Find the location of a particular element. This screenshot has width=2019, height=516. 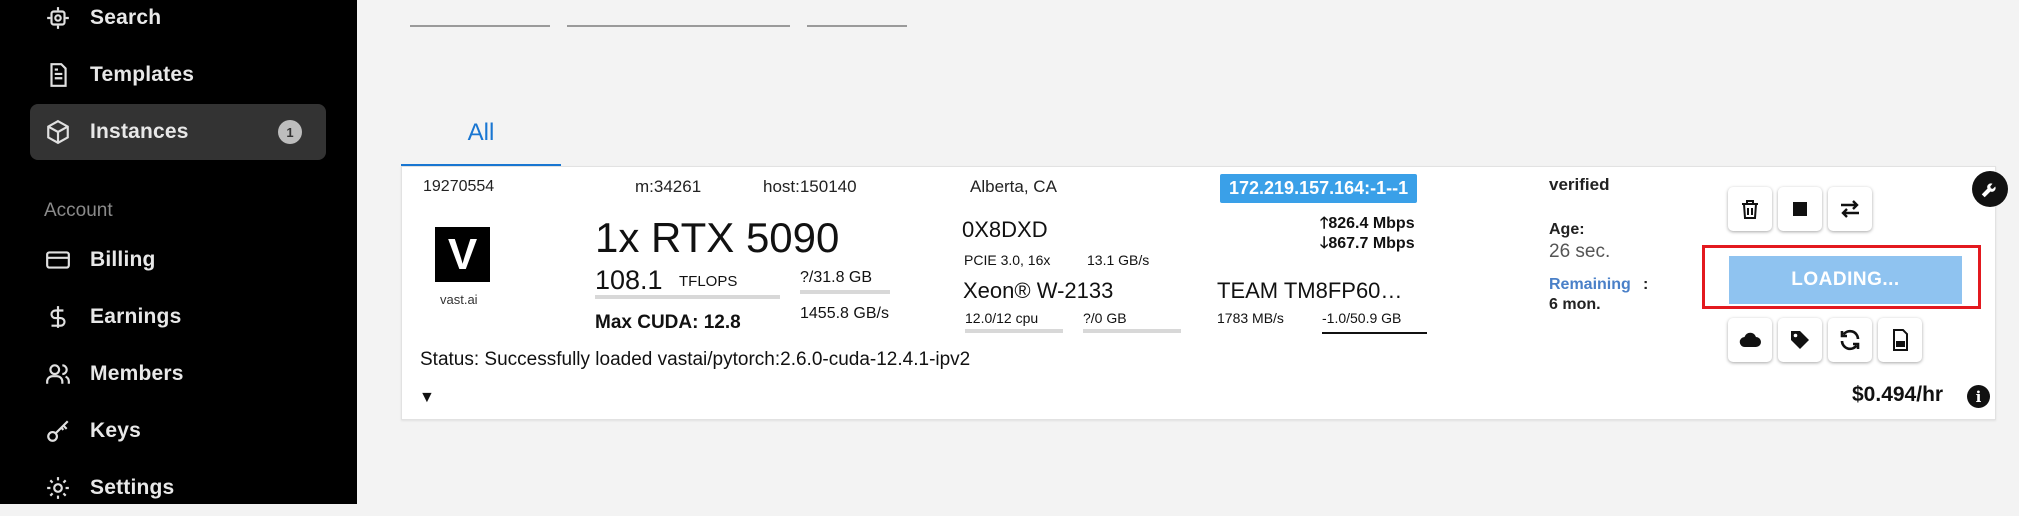

reboot-button is located at coordinates (1850, 340).